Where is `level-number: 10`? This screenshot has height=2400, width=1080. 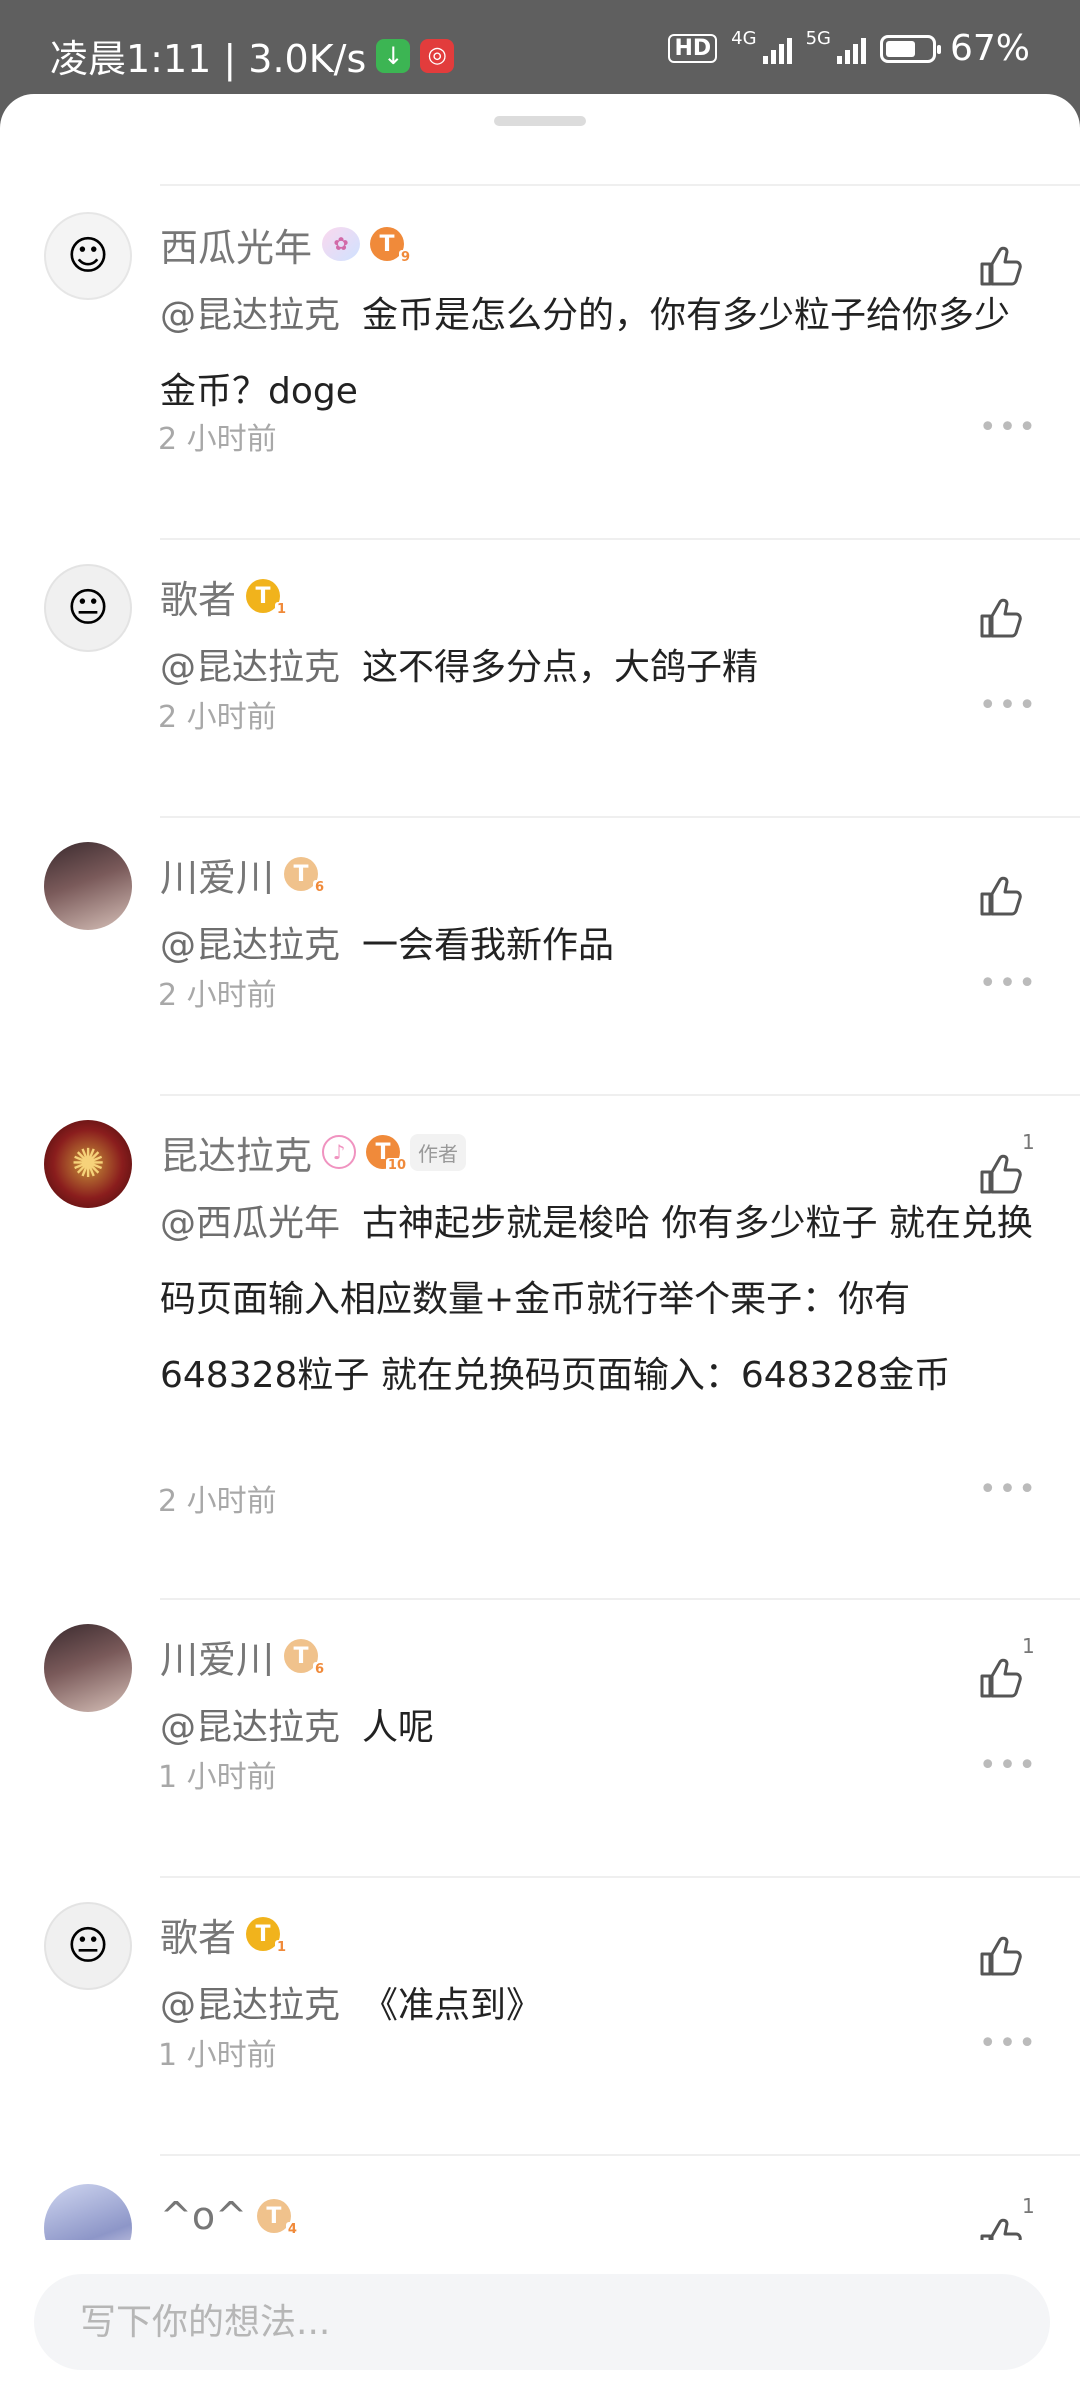 level-number: 10 is located at coordinates (397, 1165).